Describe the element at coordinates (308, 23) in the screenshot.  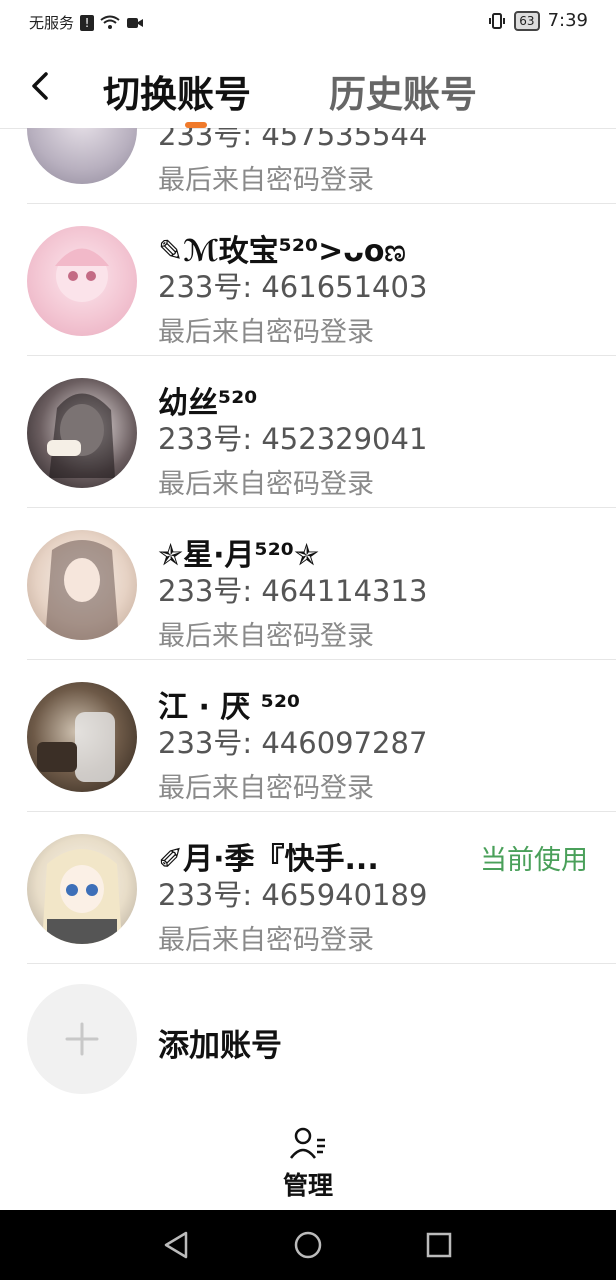
I see `status-bar: 无服务 ! 63 7:39` at that location.